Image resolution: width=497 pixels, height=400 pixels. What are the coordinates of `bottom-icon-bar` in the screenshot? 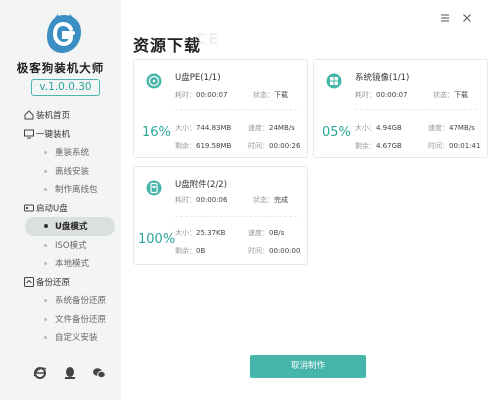 It's located at (60, 375).